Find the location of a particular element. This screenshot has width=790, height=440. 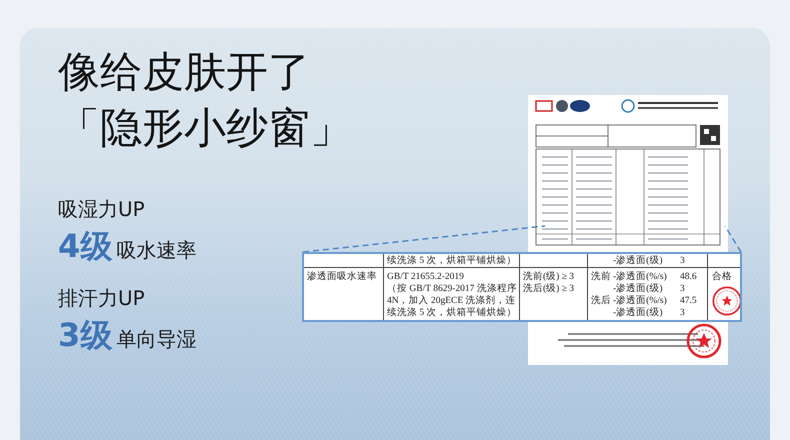

table-cell-text: GB/T 21655.2-2019 is located at coordinates (426, 277).